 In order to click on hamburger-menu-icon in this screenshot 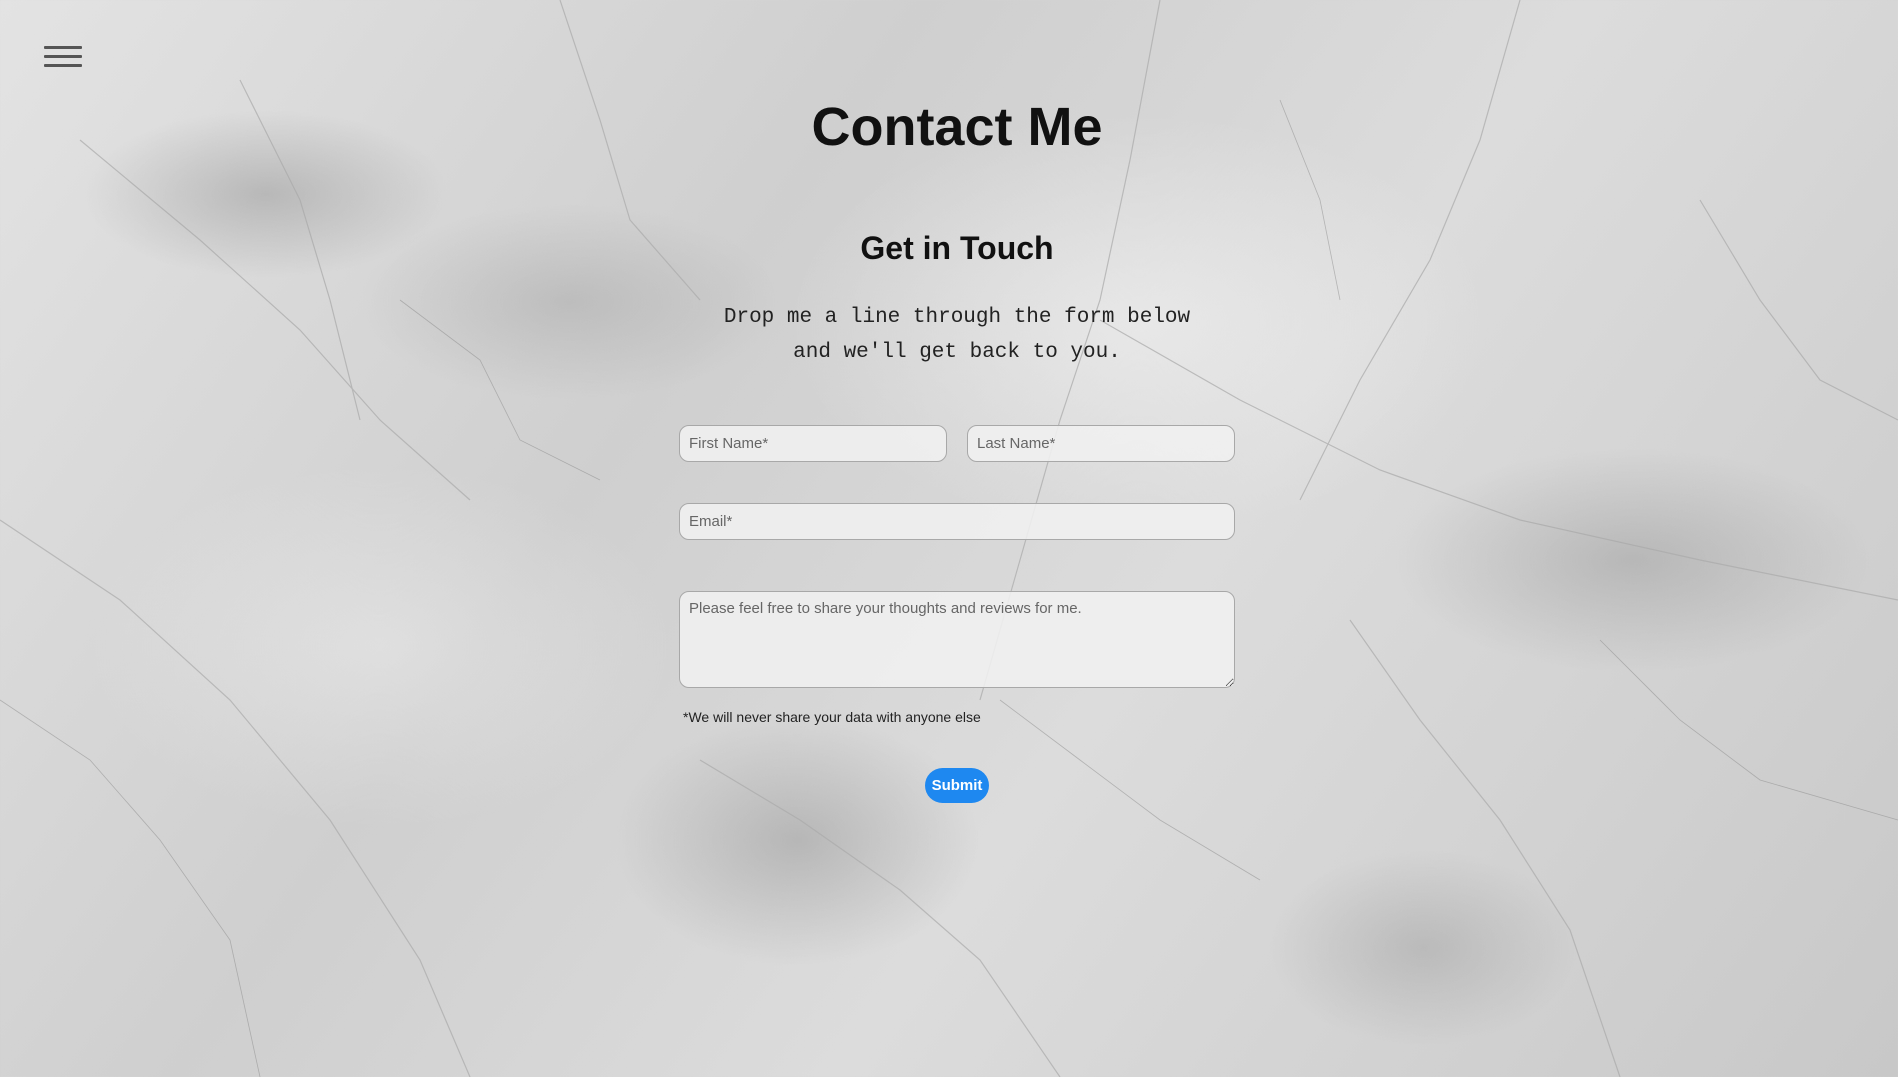, I will do `click(63, 60)`.